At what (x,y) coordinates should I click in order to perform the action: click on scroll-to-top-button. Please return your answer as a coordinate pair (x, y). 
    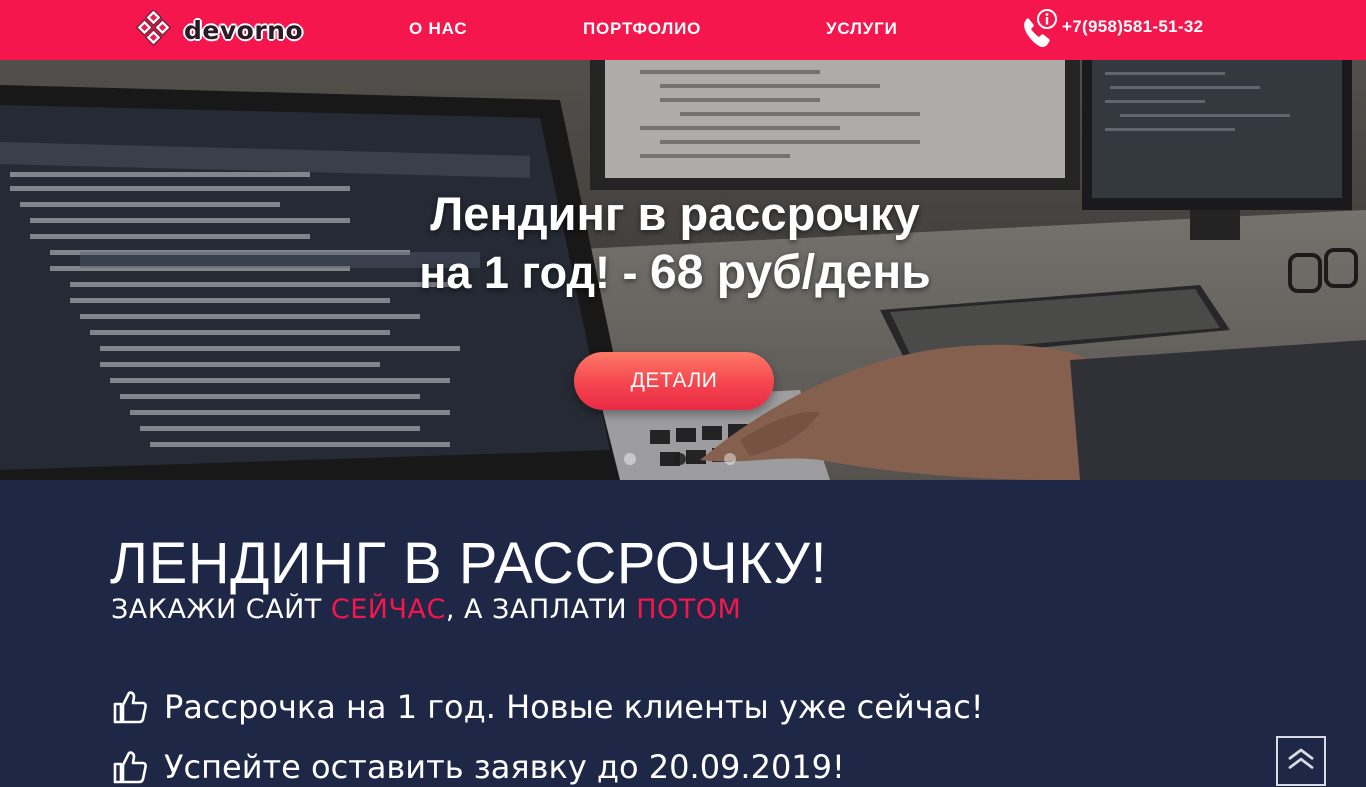
    Looking at the image, I should click on (1301, 761).